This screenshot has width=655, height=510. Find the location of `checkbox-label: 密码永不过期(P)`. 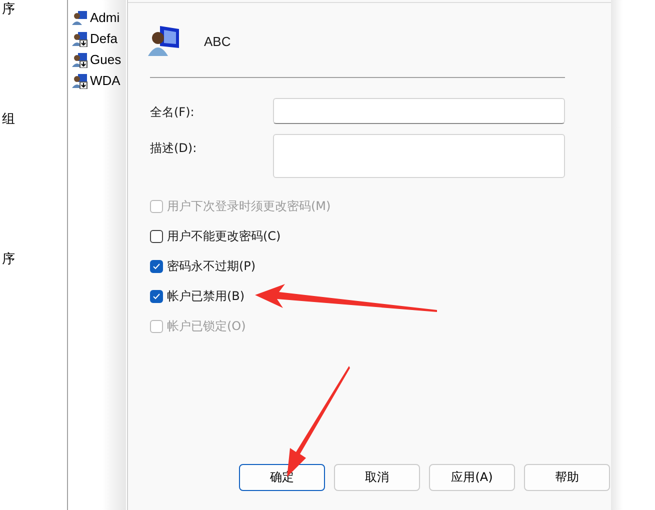

checkbox-label: 密码永不过期(P) is located at coordinates (211, 266).